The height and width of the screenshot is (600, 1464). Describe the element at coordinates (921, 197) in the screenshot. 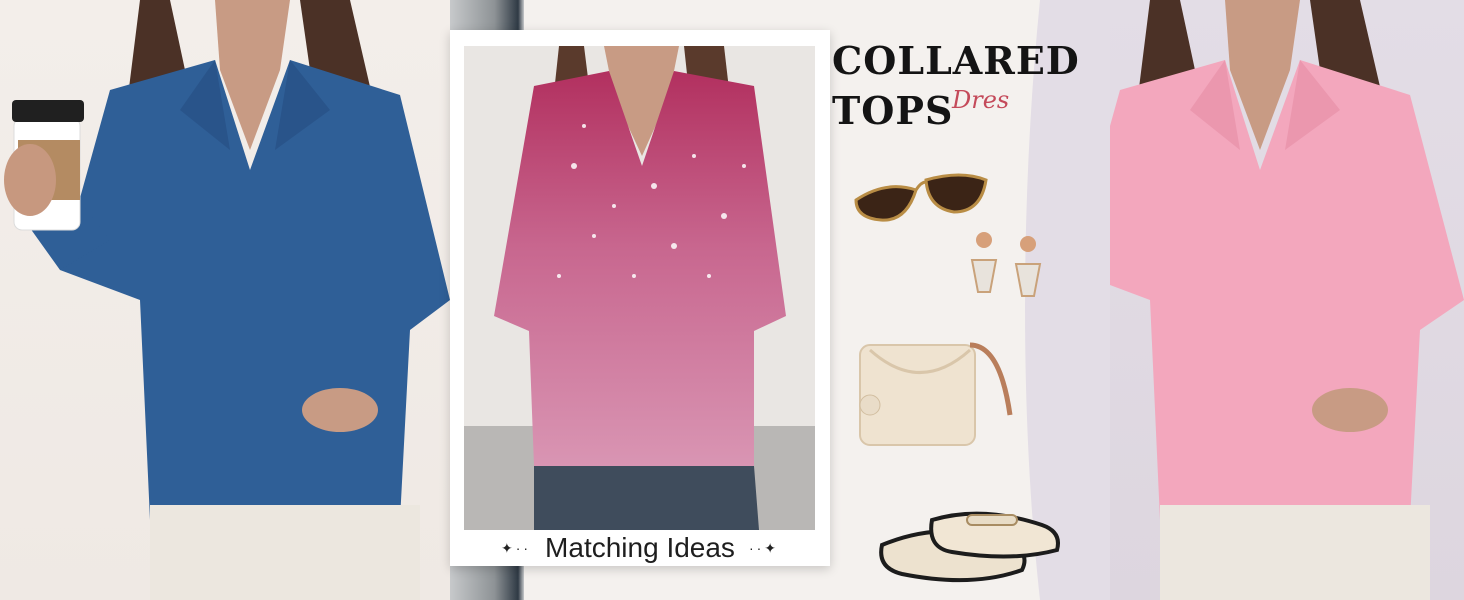

I see `sunglasses-icon` at that location.